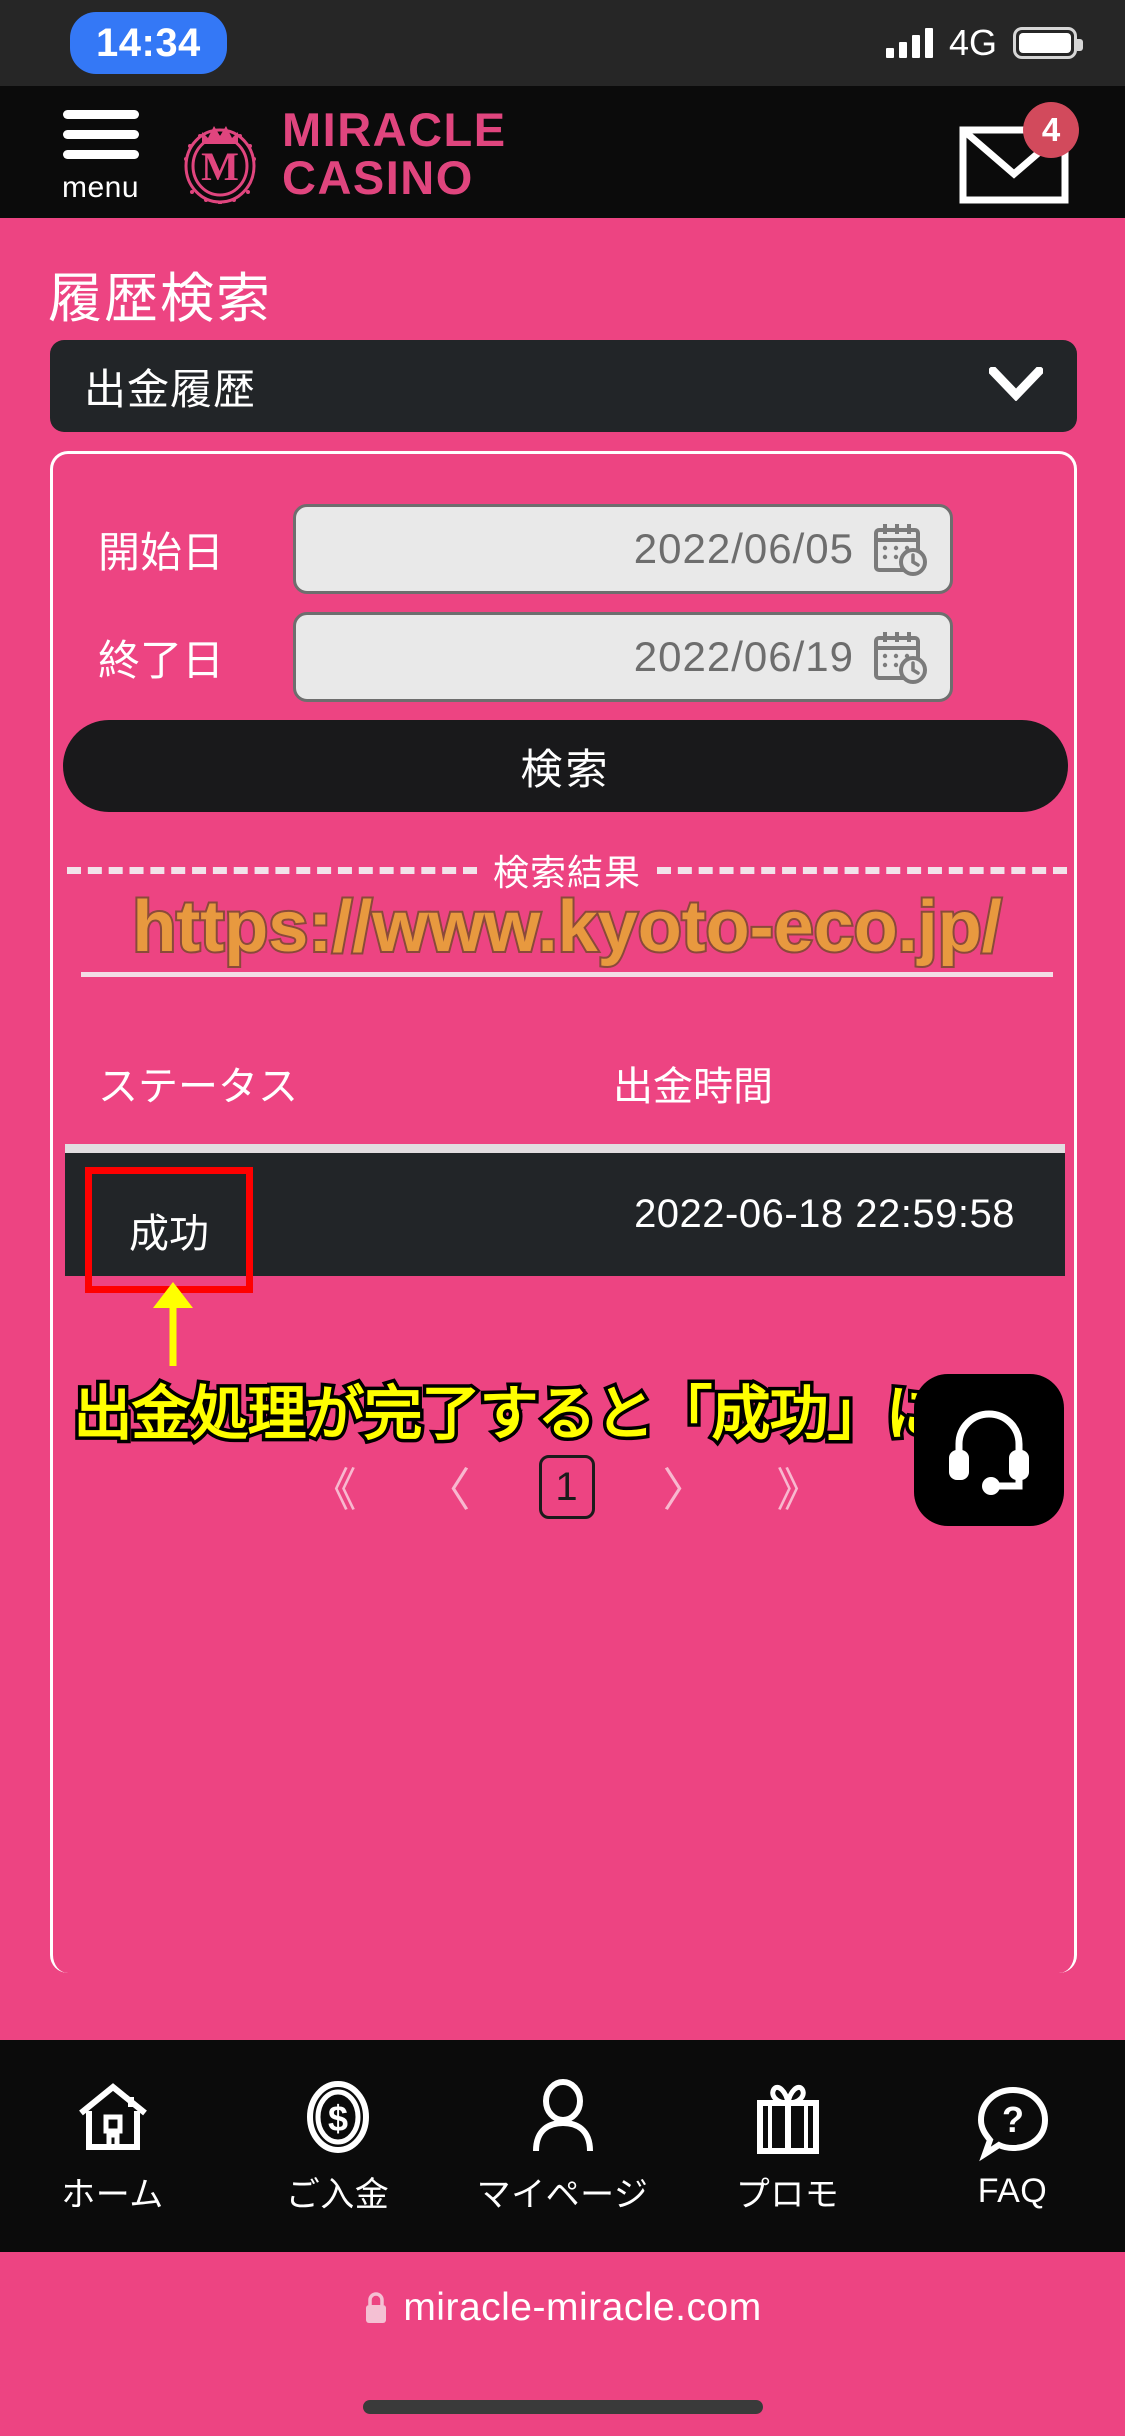 The width and height of the screenshot is (1125, 2436). I want to click on nav-label-home: ホーム, so click(112, 2194).